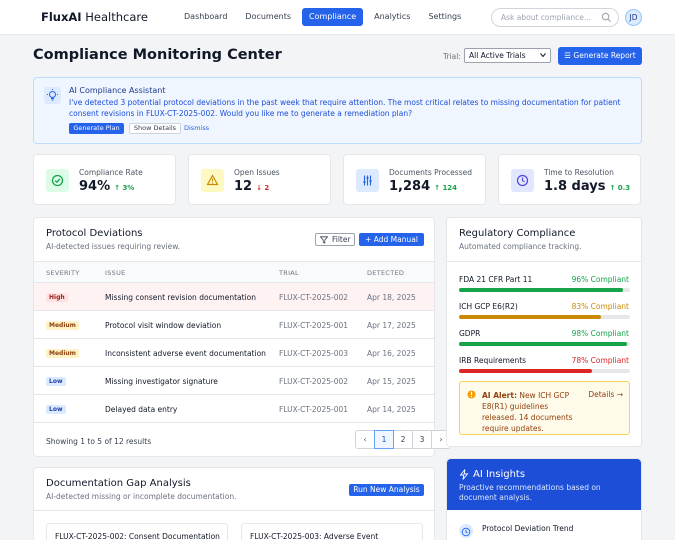 This screenshot has height=540, width=675. I want to click on previous-page-button: ‹, so click(365, 439).